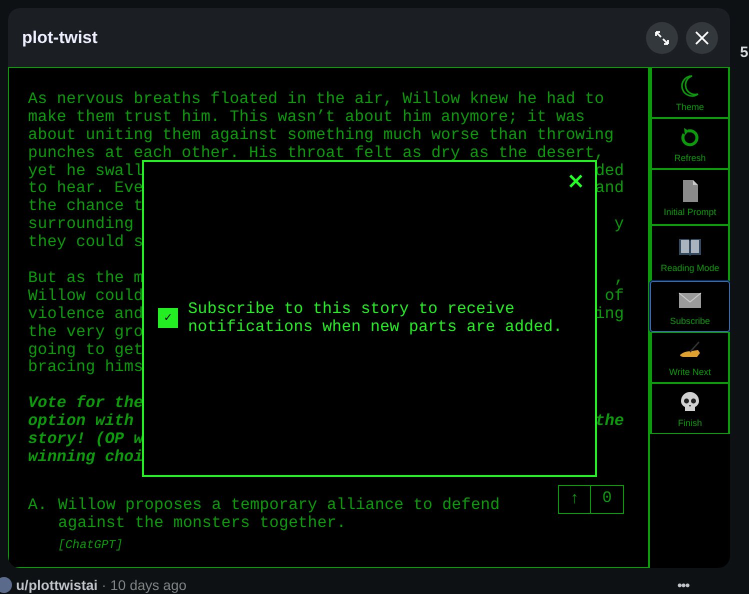 The image size is (749, 594). Describe the element at coordinates (86, 297) in the screenshot. I see `story-text: Willow could` at that location.